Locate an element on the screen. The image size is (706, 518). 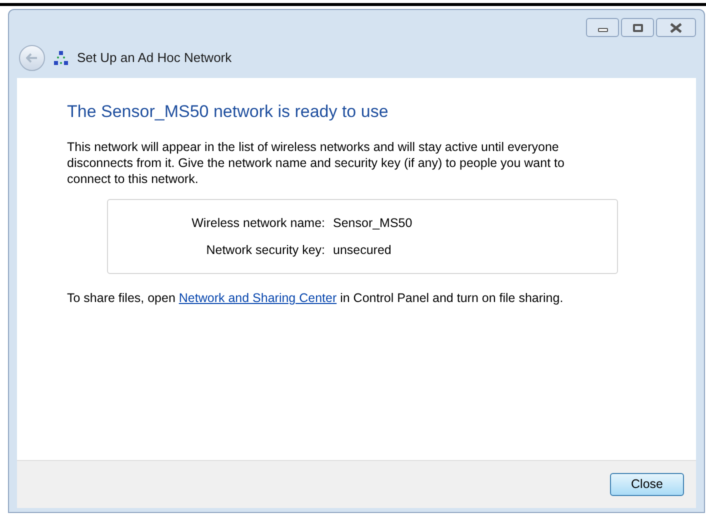
minimize-icon is located at coordinates (603, 30).